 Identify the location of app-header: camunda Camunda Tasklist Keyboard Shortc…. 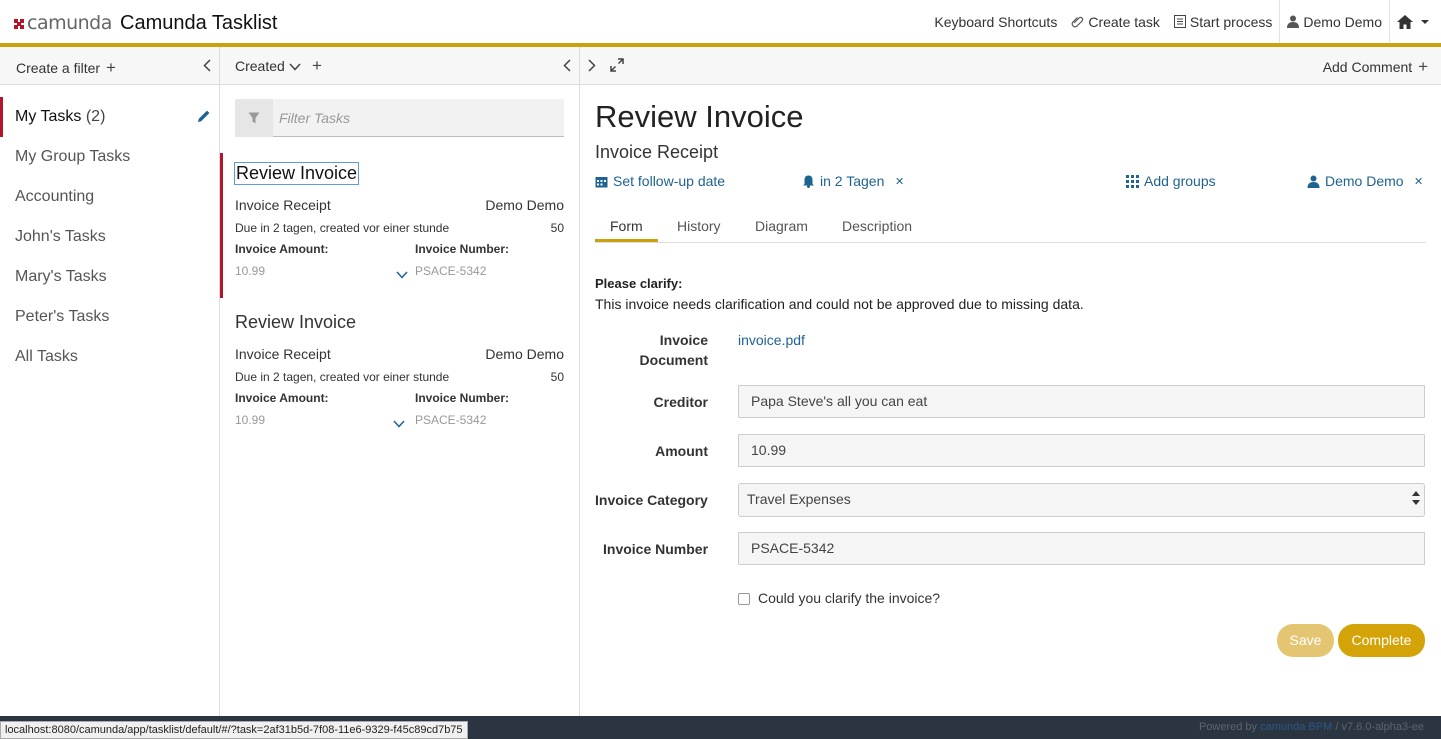
(720, 23).